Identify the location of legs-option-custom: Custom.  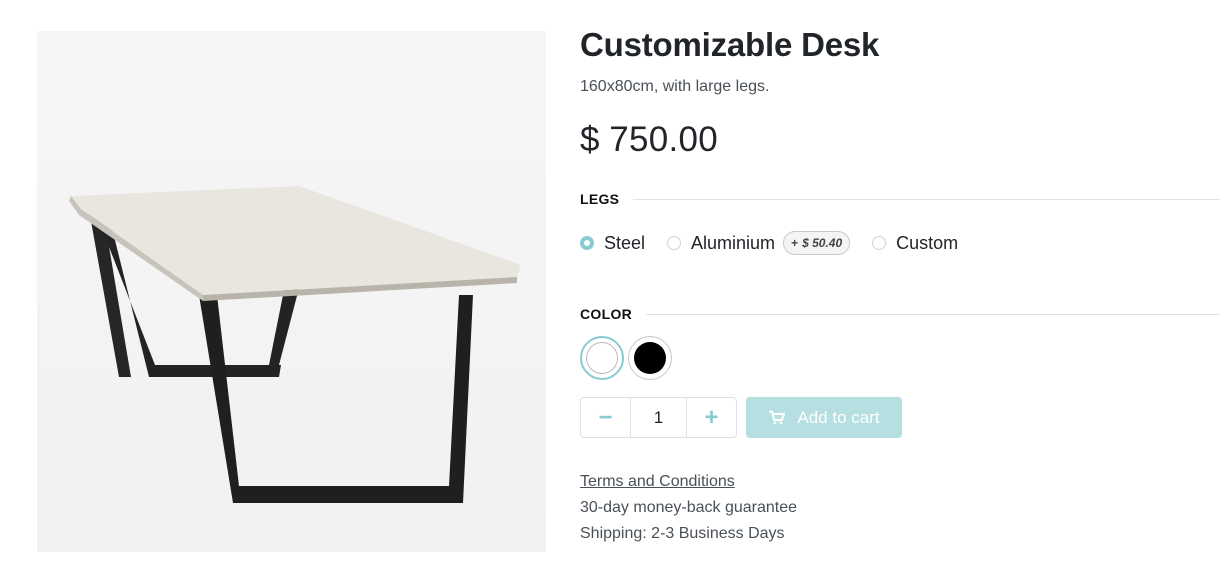
(915, 243).